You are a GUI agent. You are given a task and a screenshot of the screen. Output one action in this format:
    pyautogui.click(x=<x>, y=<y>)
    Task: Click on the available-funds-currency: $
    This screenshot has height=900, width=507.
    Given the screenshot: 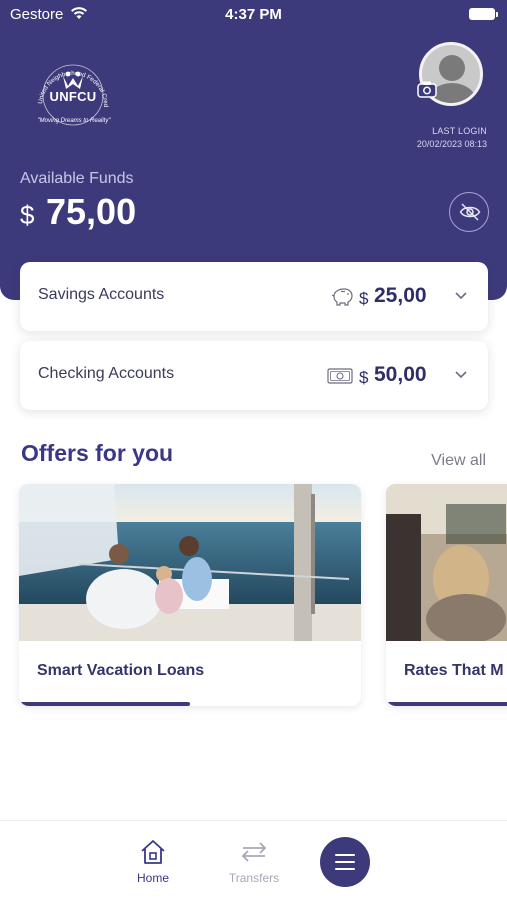 What is the action you would take?
    pyautogui.click(x=27, y=215)
    